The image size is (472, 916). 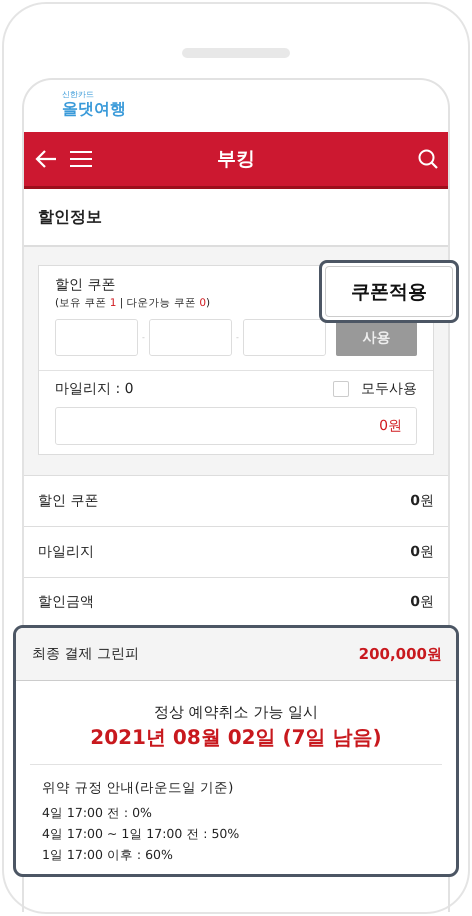 I want to click on logo-subtitle: 신한카드, so click(x=78, y=94).